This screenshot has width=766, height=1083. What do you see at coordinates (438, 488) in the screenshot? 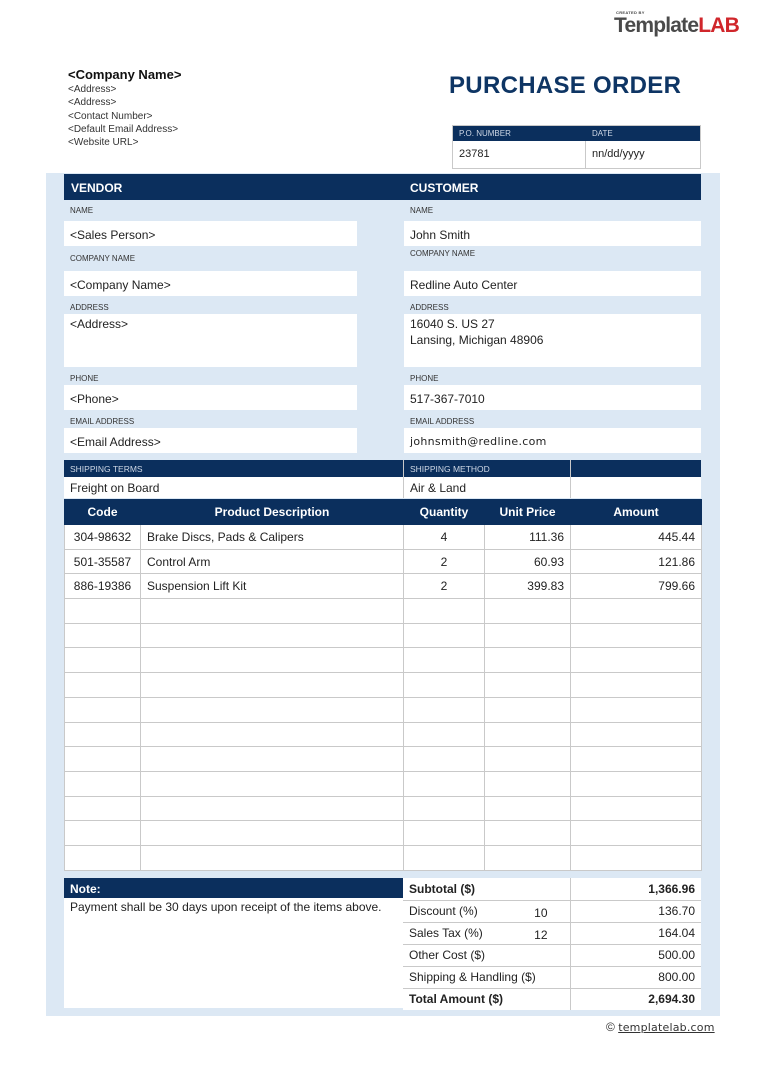
I see `shipping-method-field: Air & Land` at bounding box center [438, 488].